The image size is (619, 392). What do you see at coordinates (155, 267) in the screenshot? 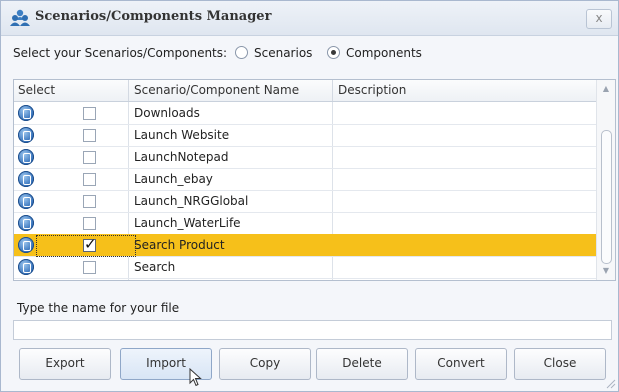
I see `row-name: Search` at bounding box center [155, 267].